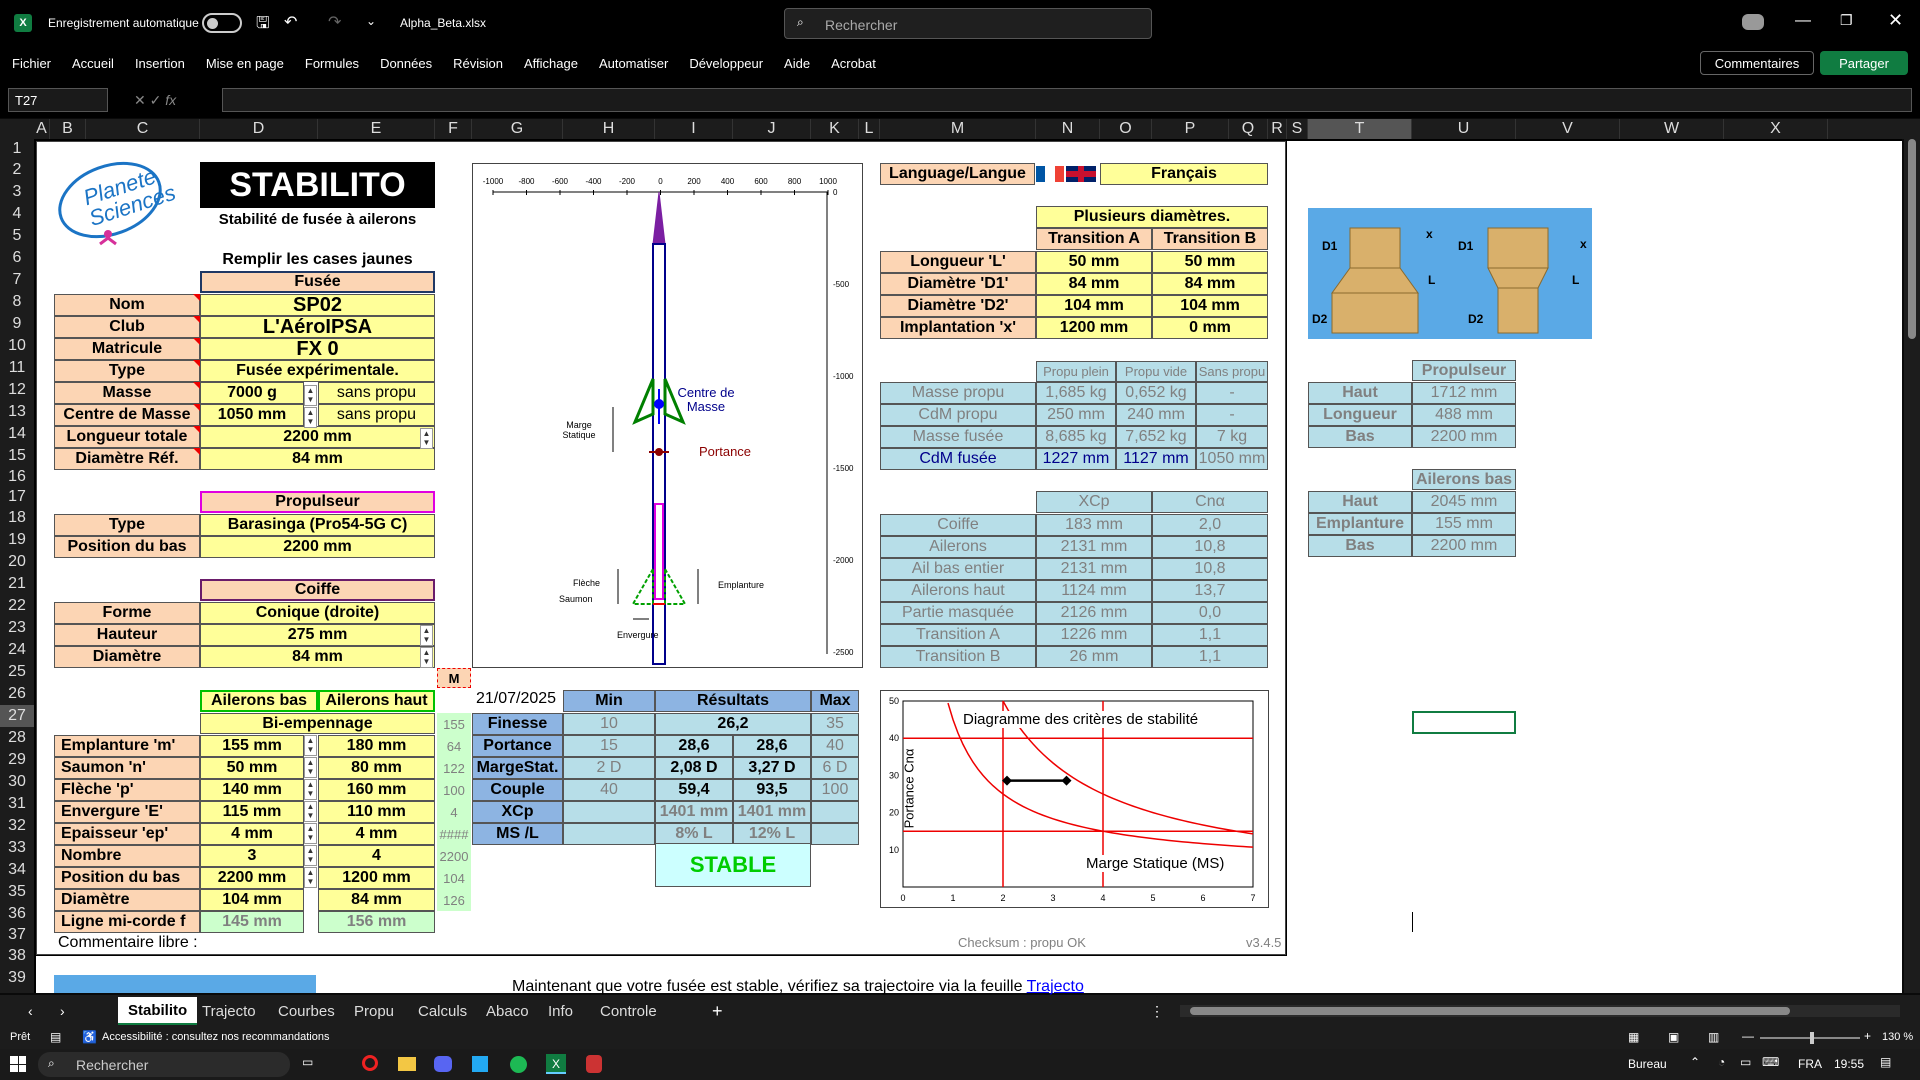 The image size is (1920, 1080). I want to click on ailerons-bas-value-1: 50 mm, so click(252, 768).